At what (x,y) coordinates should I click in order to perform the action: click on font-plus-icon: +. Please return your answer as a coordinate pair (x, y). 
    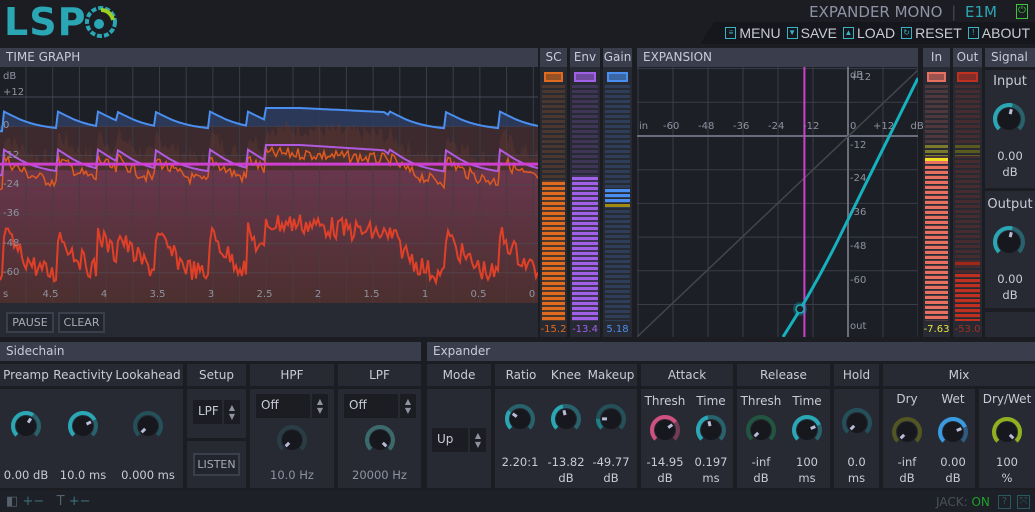
    Looking at the image, I should click on (74, 501).